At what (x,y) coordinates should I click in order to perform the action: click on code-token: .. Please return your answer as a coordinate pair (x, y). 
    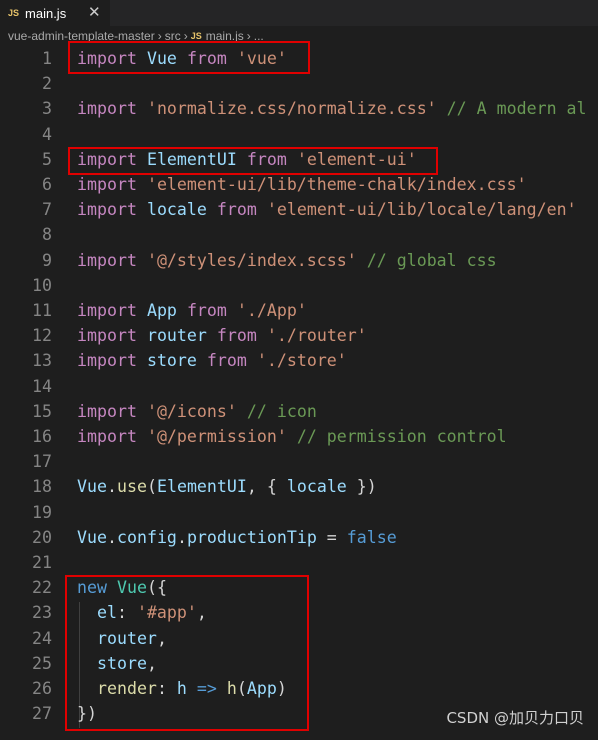
    Looking at the image, I should click on (181, 537).